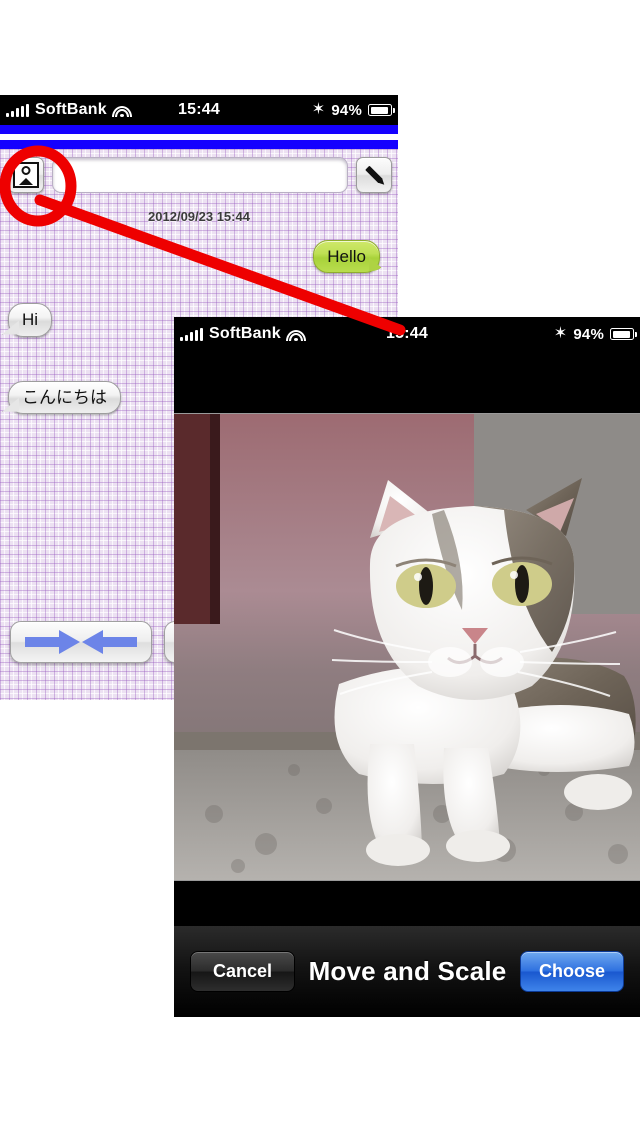 The image size is (640, 1136). What do you see at coordinates (571, 971) in the screenshot?
I see `choose-button: Choose` at bounding box center [571, 971].